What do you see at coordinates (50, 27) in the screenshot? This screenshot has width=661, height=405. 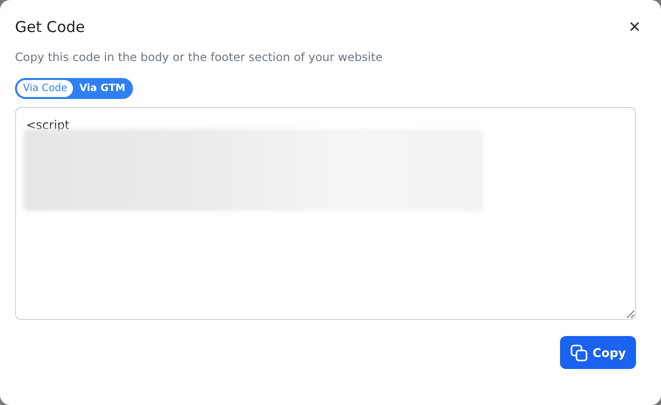 I see `dialog-title: Get Code` at bounding box center [50, 27].